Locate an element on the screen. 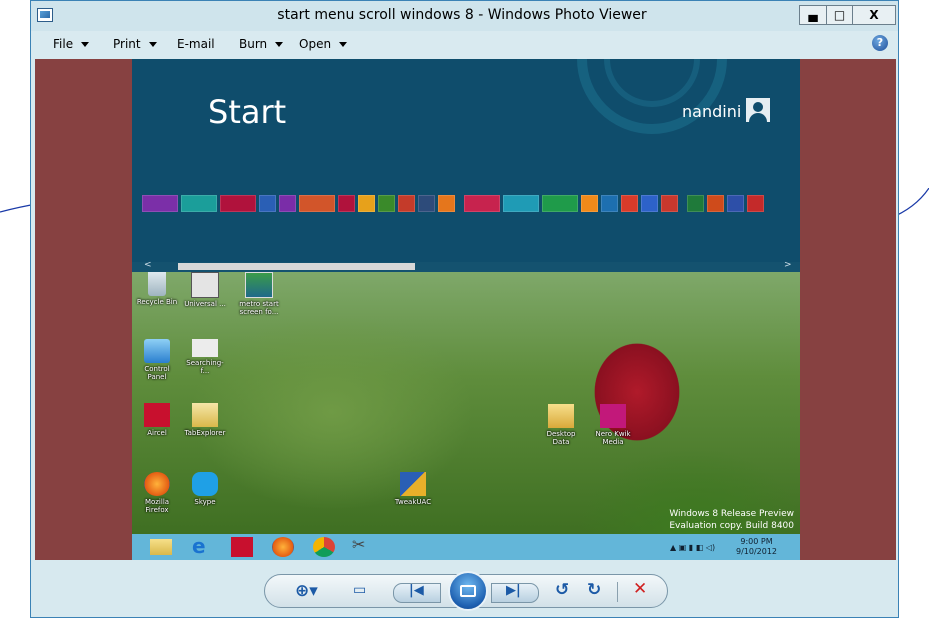 The image size is (929, 622). desktop-icon-firefox: Mozilla Firefox is located at coordinates (157, 493).